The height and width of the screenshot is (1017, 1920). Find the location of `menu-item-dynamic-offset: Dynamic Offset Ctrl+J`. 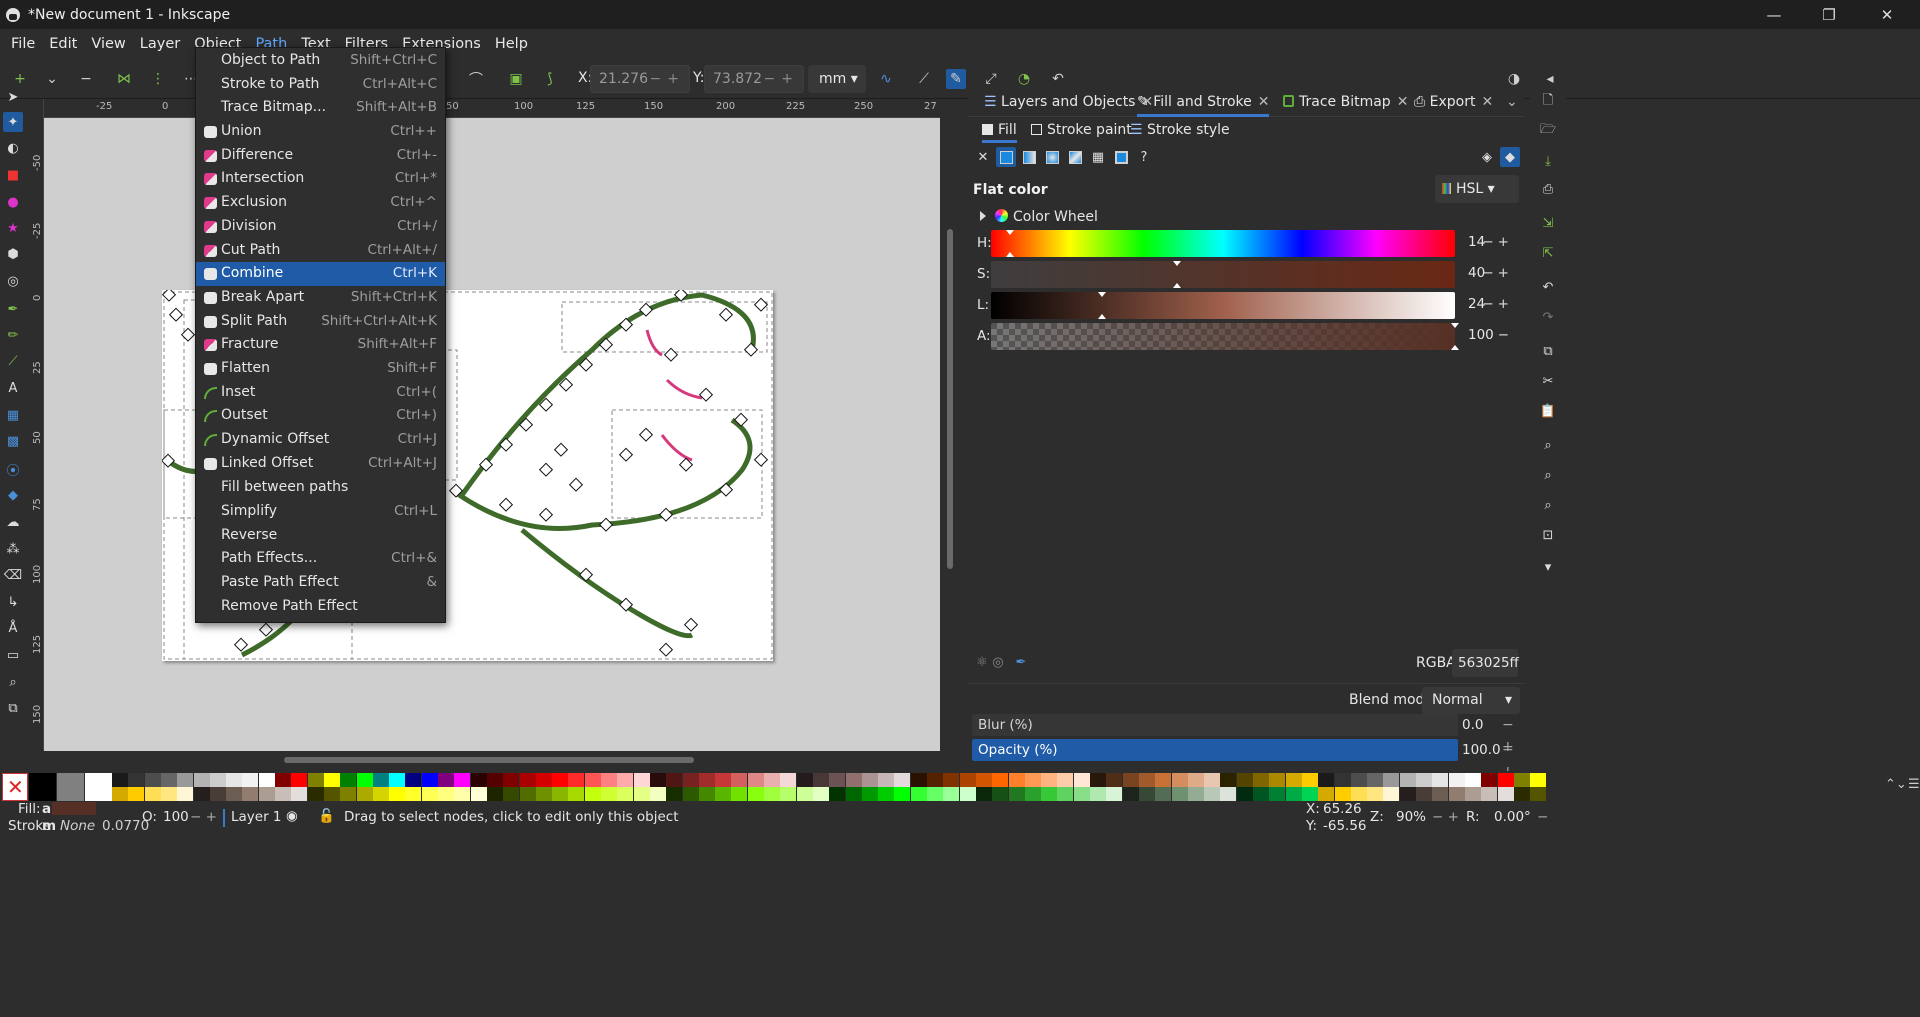

menu-item-dynamic-offset: Dynamic Offset Ctrl+J is located at coordinates (320, 440).